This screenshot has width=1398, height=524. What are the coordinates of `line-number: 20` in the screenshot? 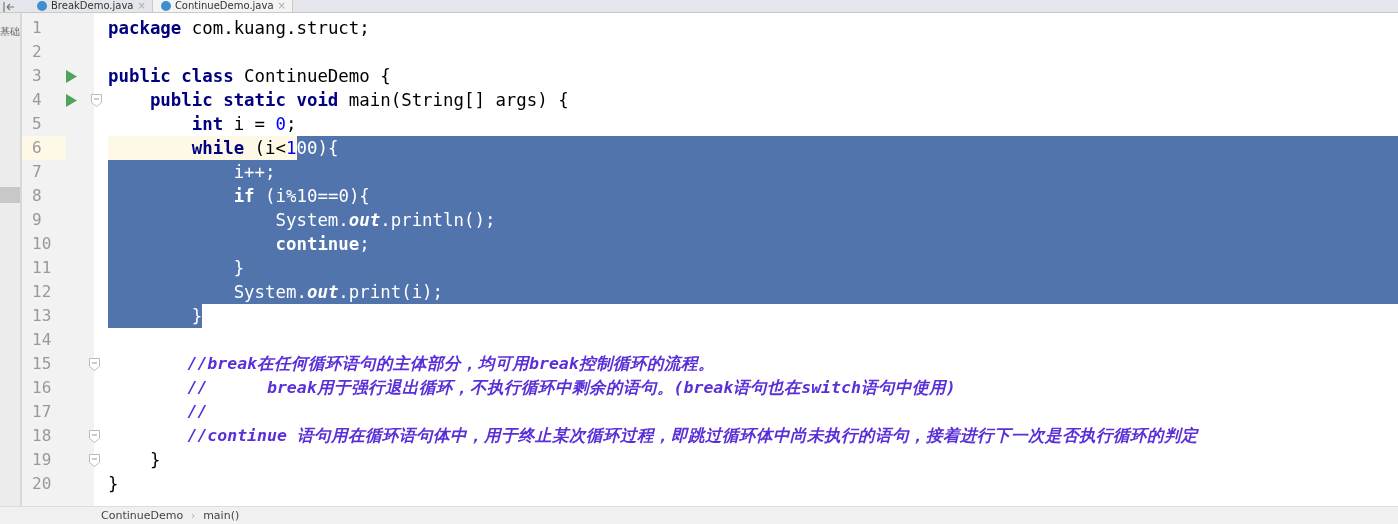 It's located at (42, 484).